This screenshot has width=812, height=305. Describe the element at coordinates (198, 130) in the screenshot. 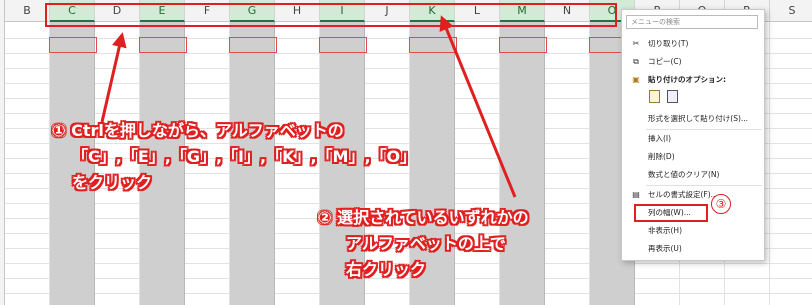

I see `annotation-step1-line1: ① Ctrlを押しながら、アルファベットの` at that location.